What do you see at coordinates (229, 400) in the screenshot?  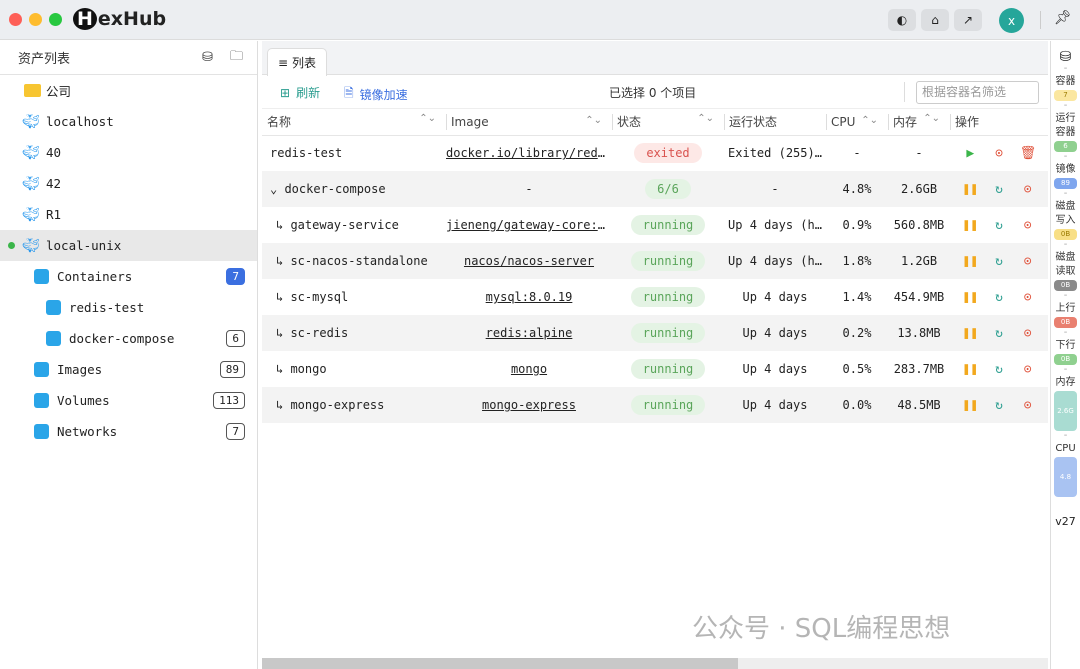 I see `count-badge: 113` at bounding box center [229, 400].